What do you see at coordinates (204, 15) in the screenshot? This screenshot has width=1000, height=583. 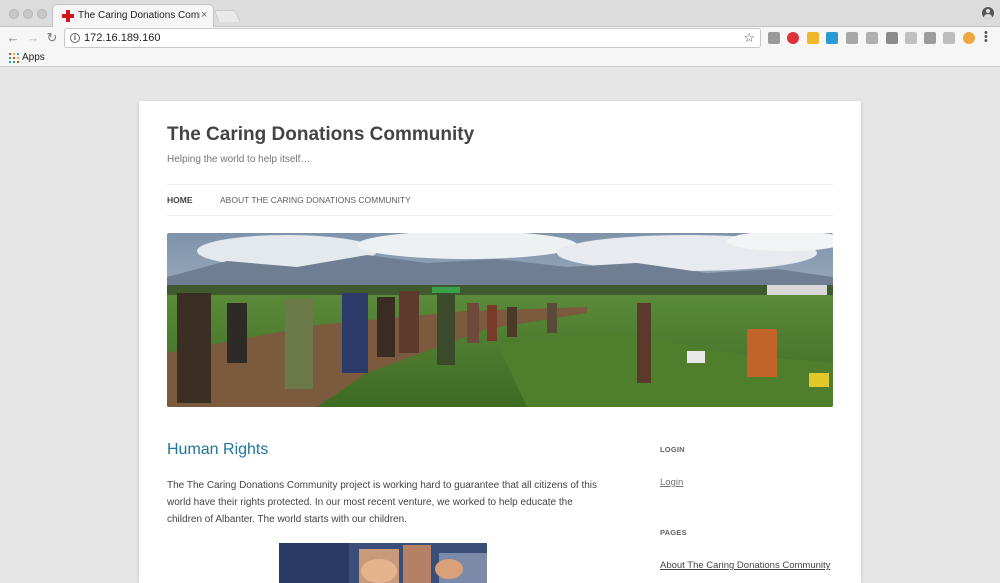 I see `tab-close-icon: ×` at bounding box center [204, 15].